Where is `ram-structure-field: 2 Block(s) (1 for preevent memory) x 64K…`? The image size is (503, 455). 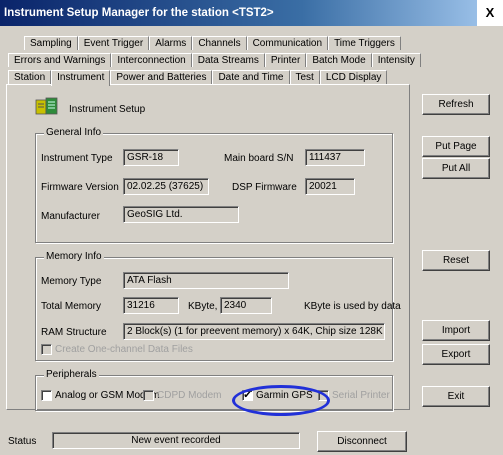 ram-structure-field: 2 Block(s) (1 for preevent memory) x 64K… is located at coordinates (254, 331).